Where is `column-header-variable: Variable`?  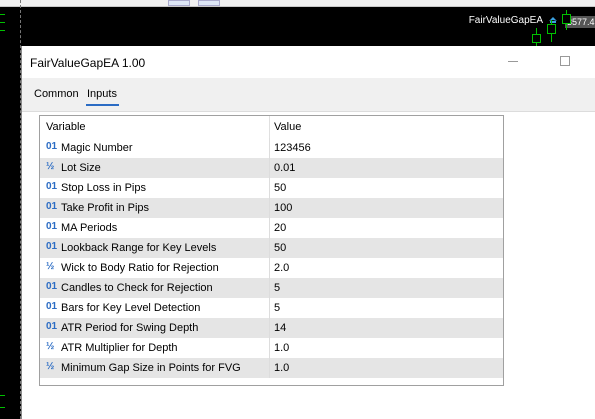
column-header-variable: Variable is located at coordinates (66, 127).